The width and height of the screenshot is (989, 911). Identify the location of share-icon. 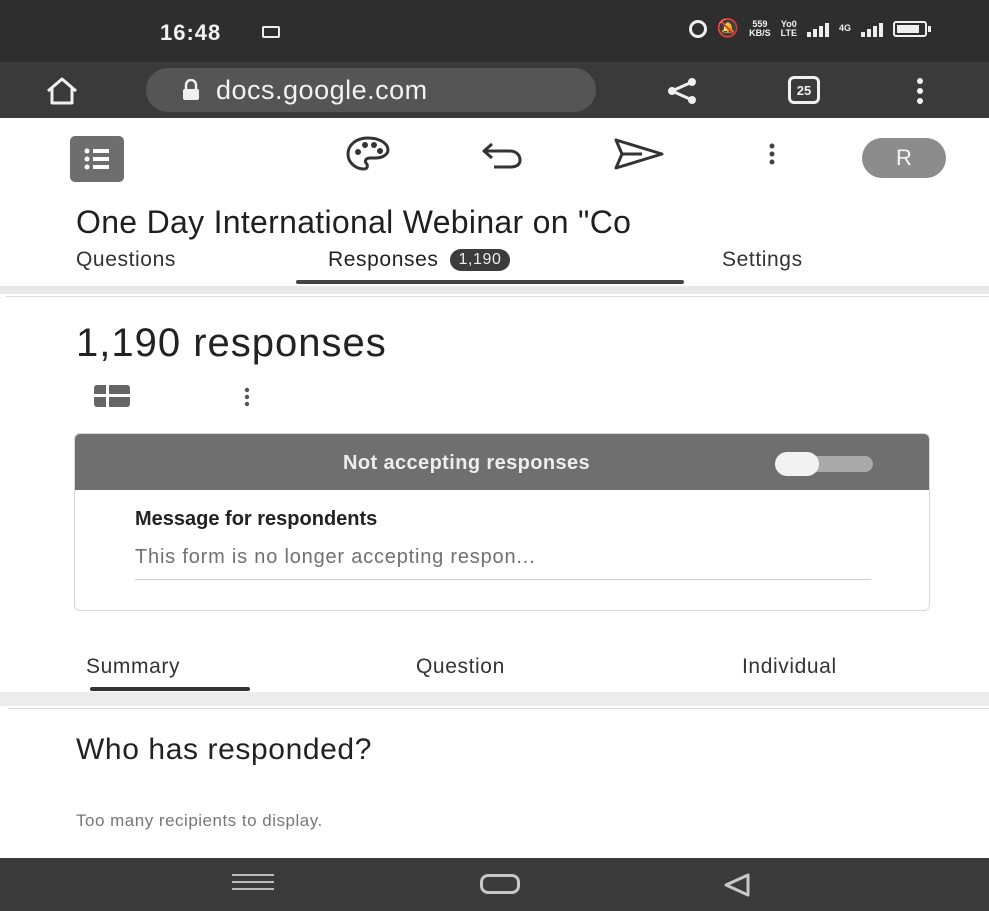
(682, 91).